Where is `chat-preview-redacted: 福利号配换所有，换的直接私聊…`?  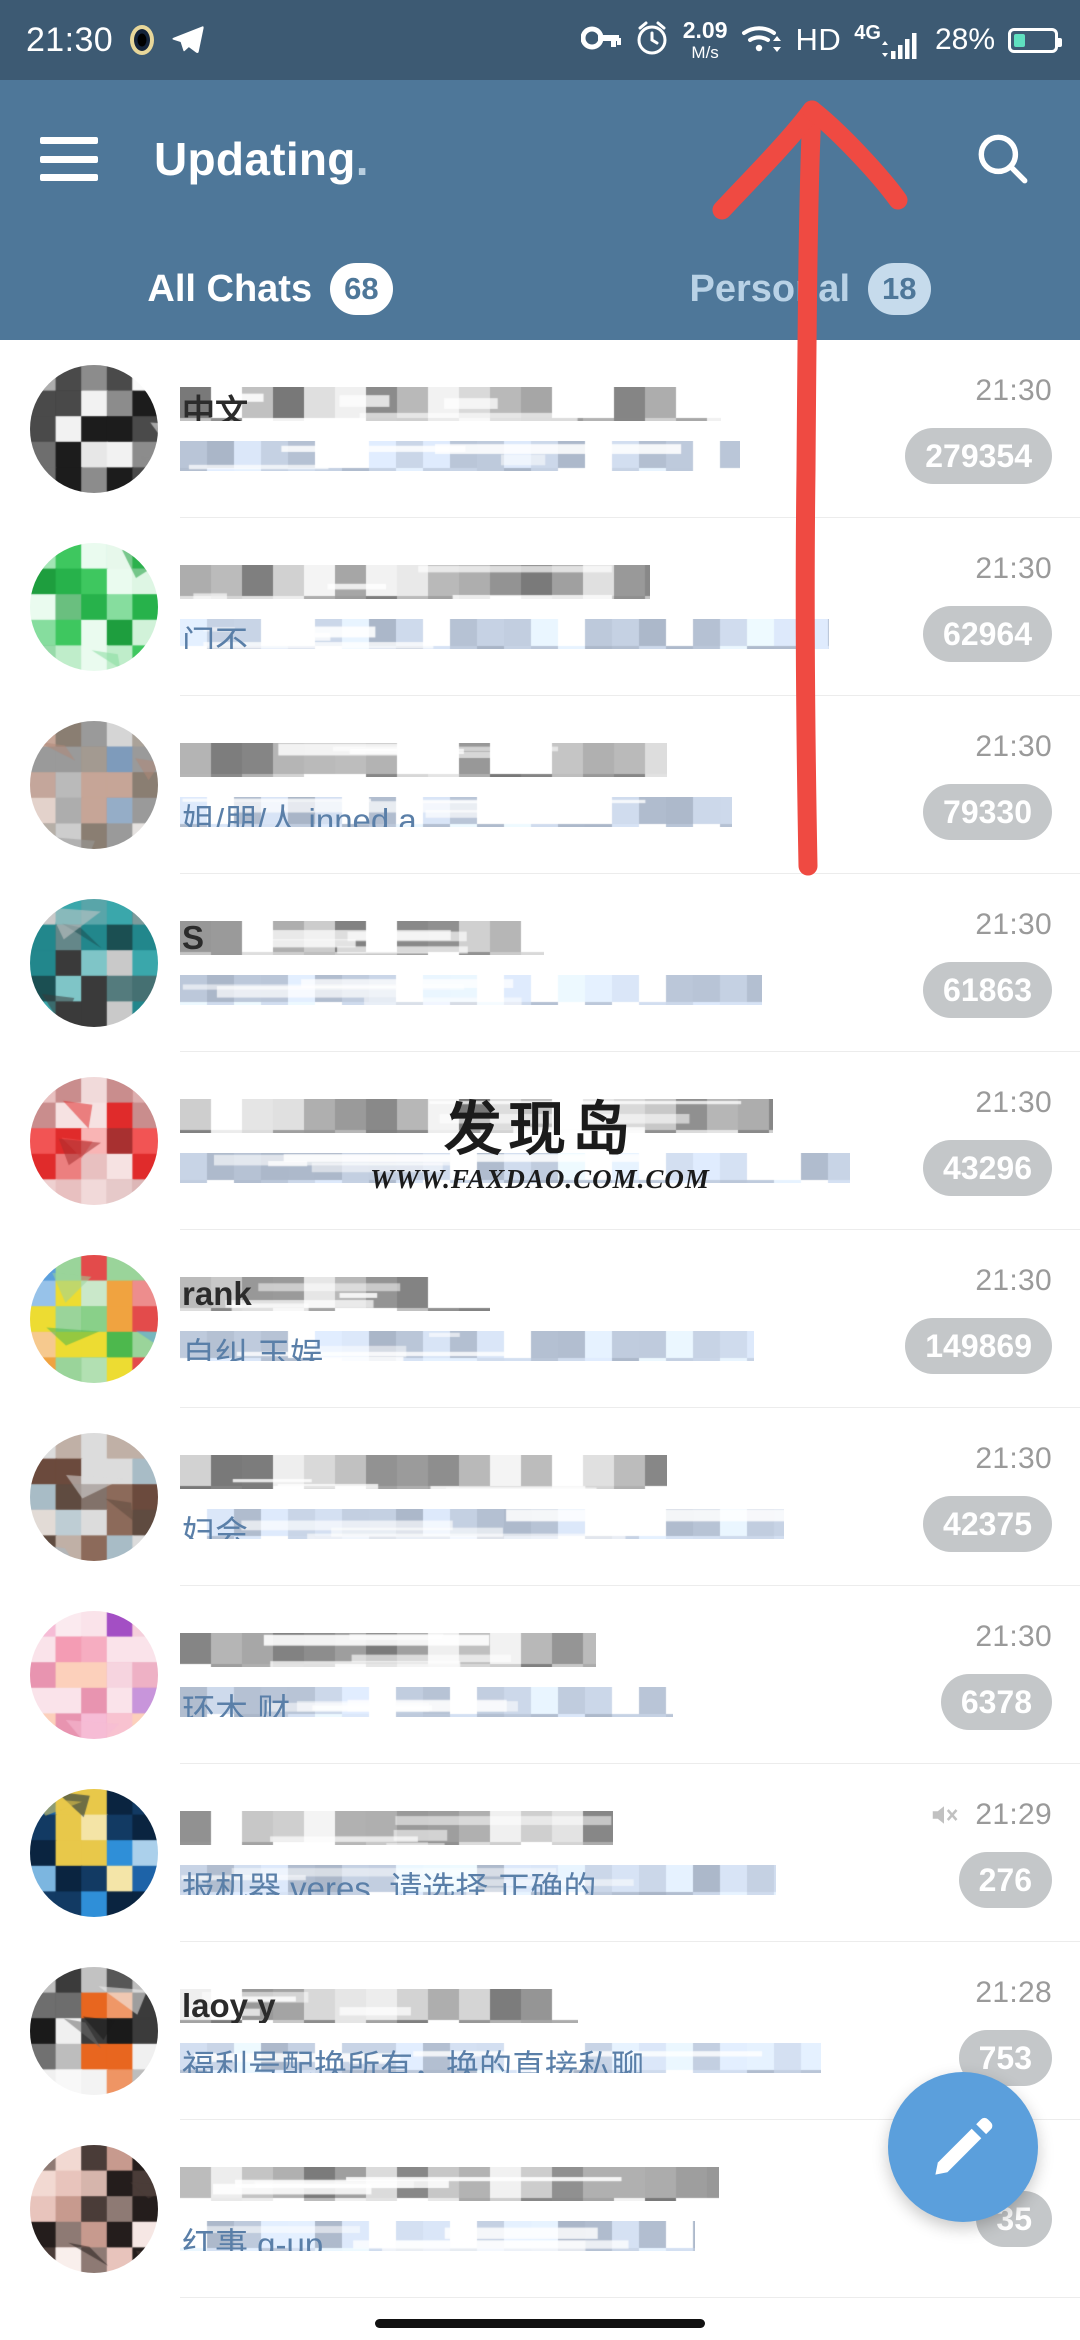 chat-preview-redacted: 福利号配换所有，换的直接私聊… is located at coordinates (515, 2058).